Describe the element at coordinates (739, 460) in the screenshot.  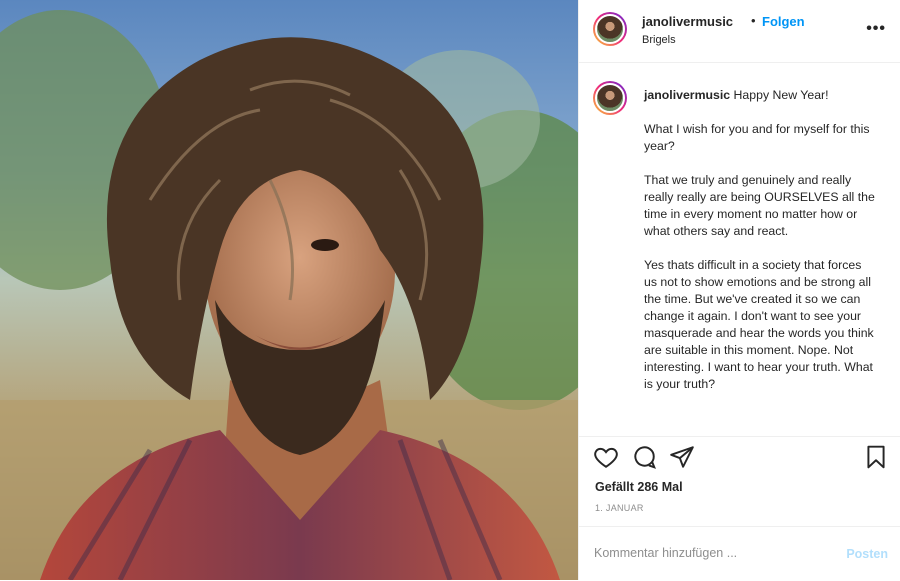
I see `action-bar` at that location.